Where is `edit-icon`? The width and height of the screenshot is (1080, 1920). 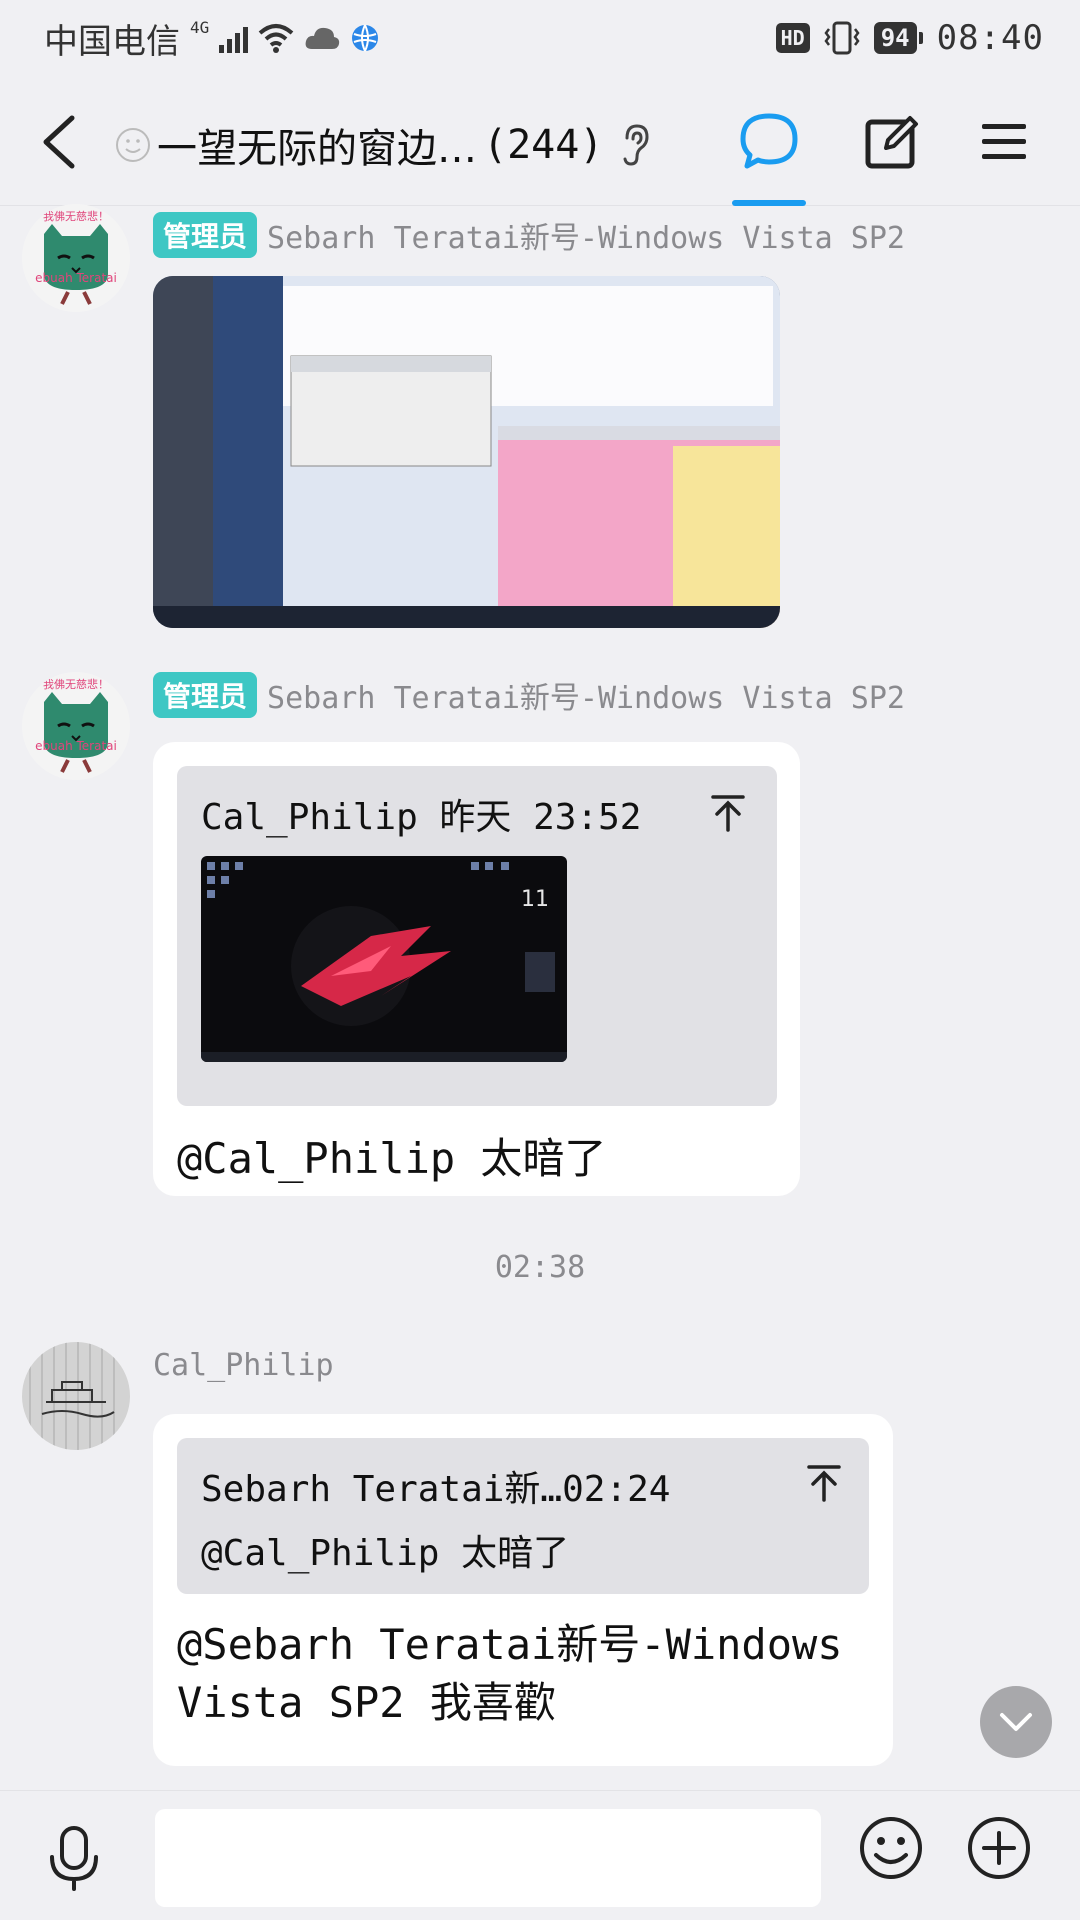 edit-icon is located at coordinates (892, 142).